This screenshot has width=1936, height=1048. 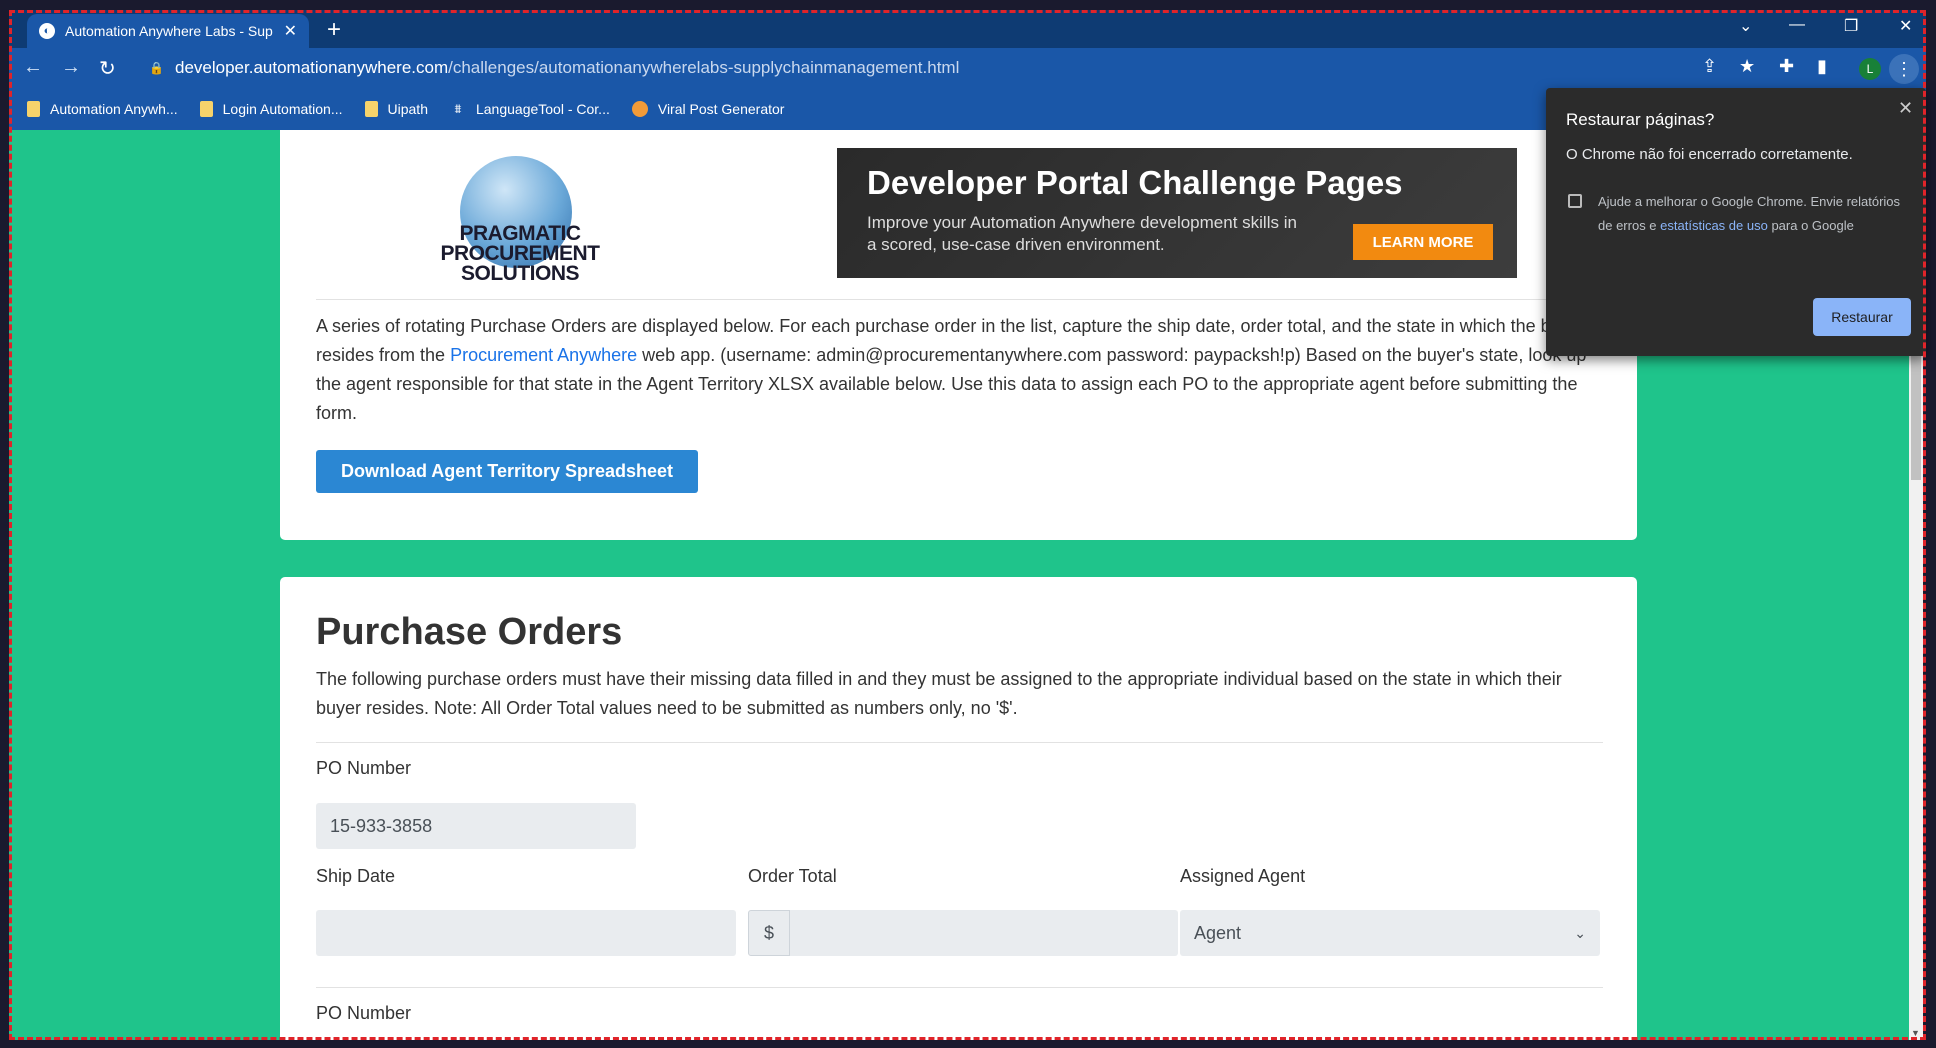 What do you see at coordinates (156, 68) in the screenshot?
I see `lock-icon: 🔒` at bounding box center [156, 68].